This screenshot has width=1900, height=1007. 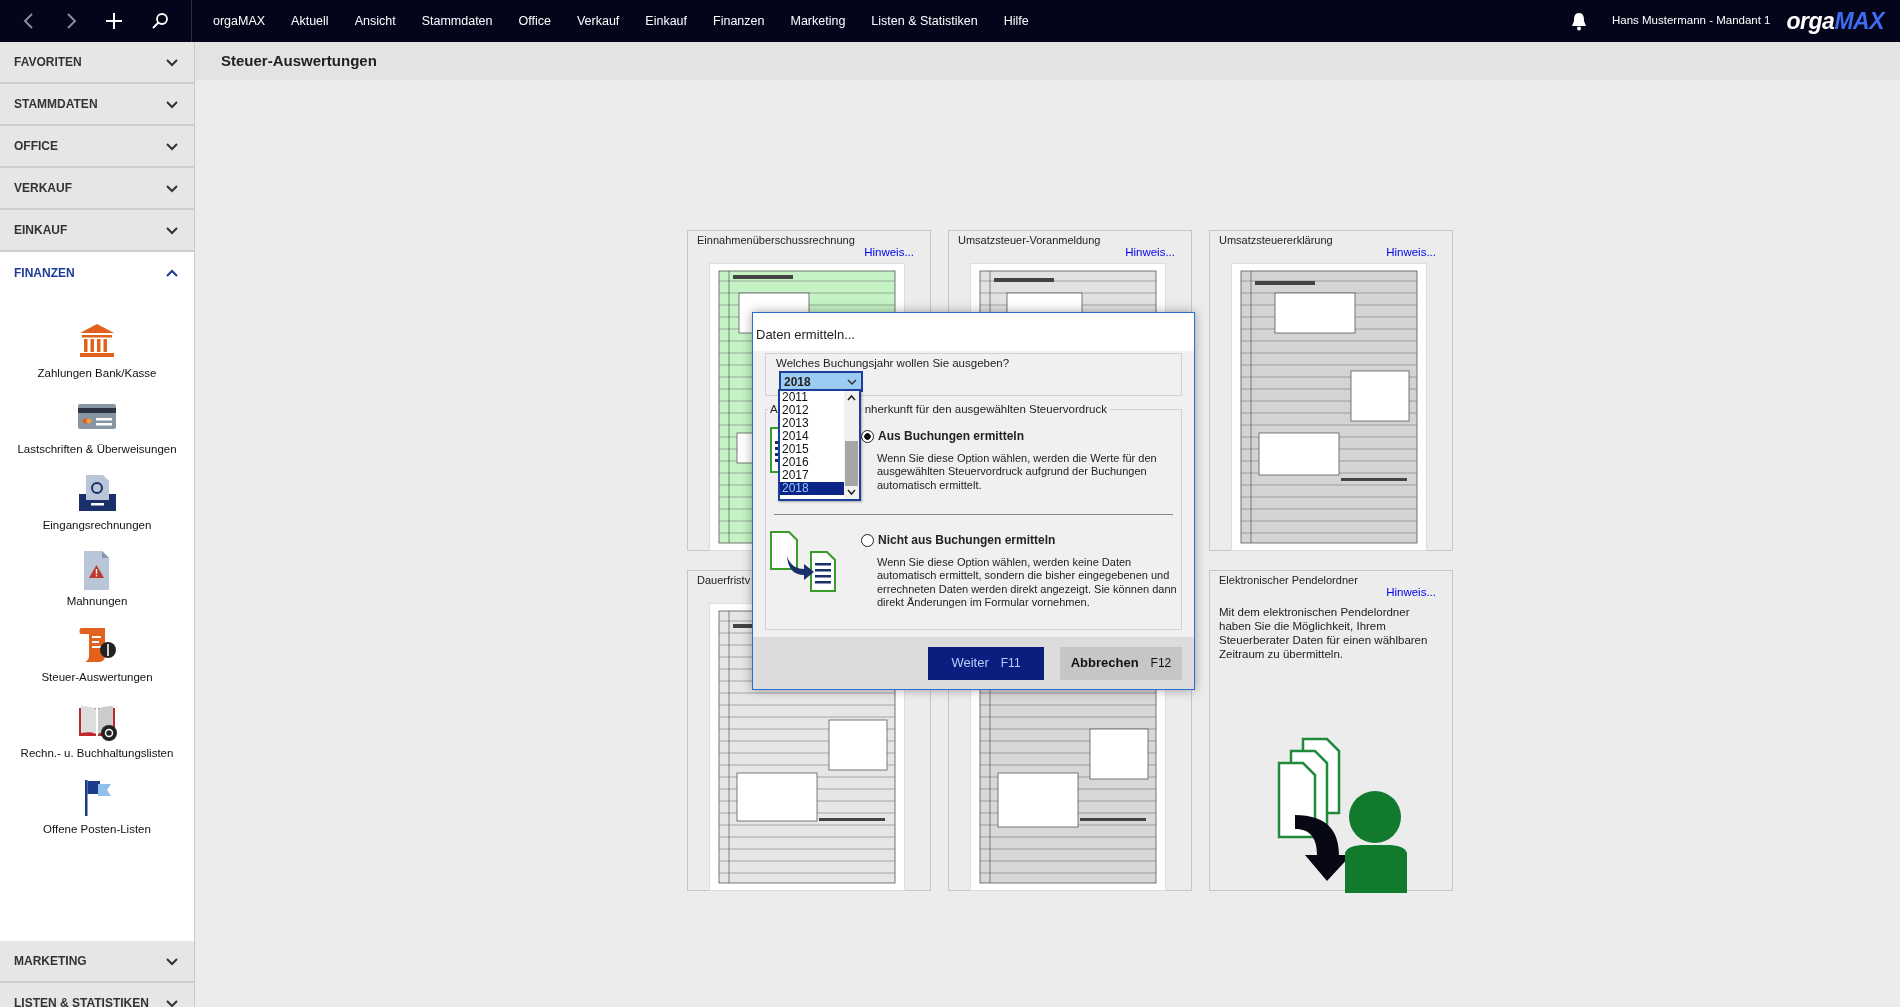 I want to click on caret-icon, so click(x=852, y=381).